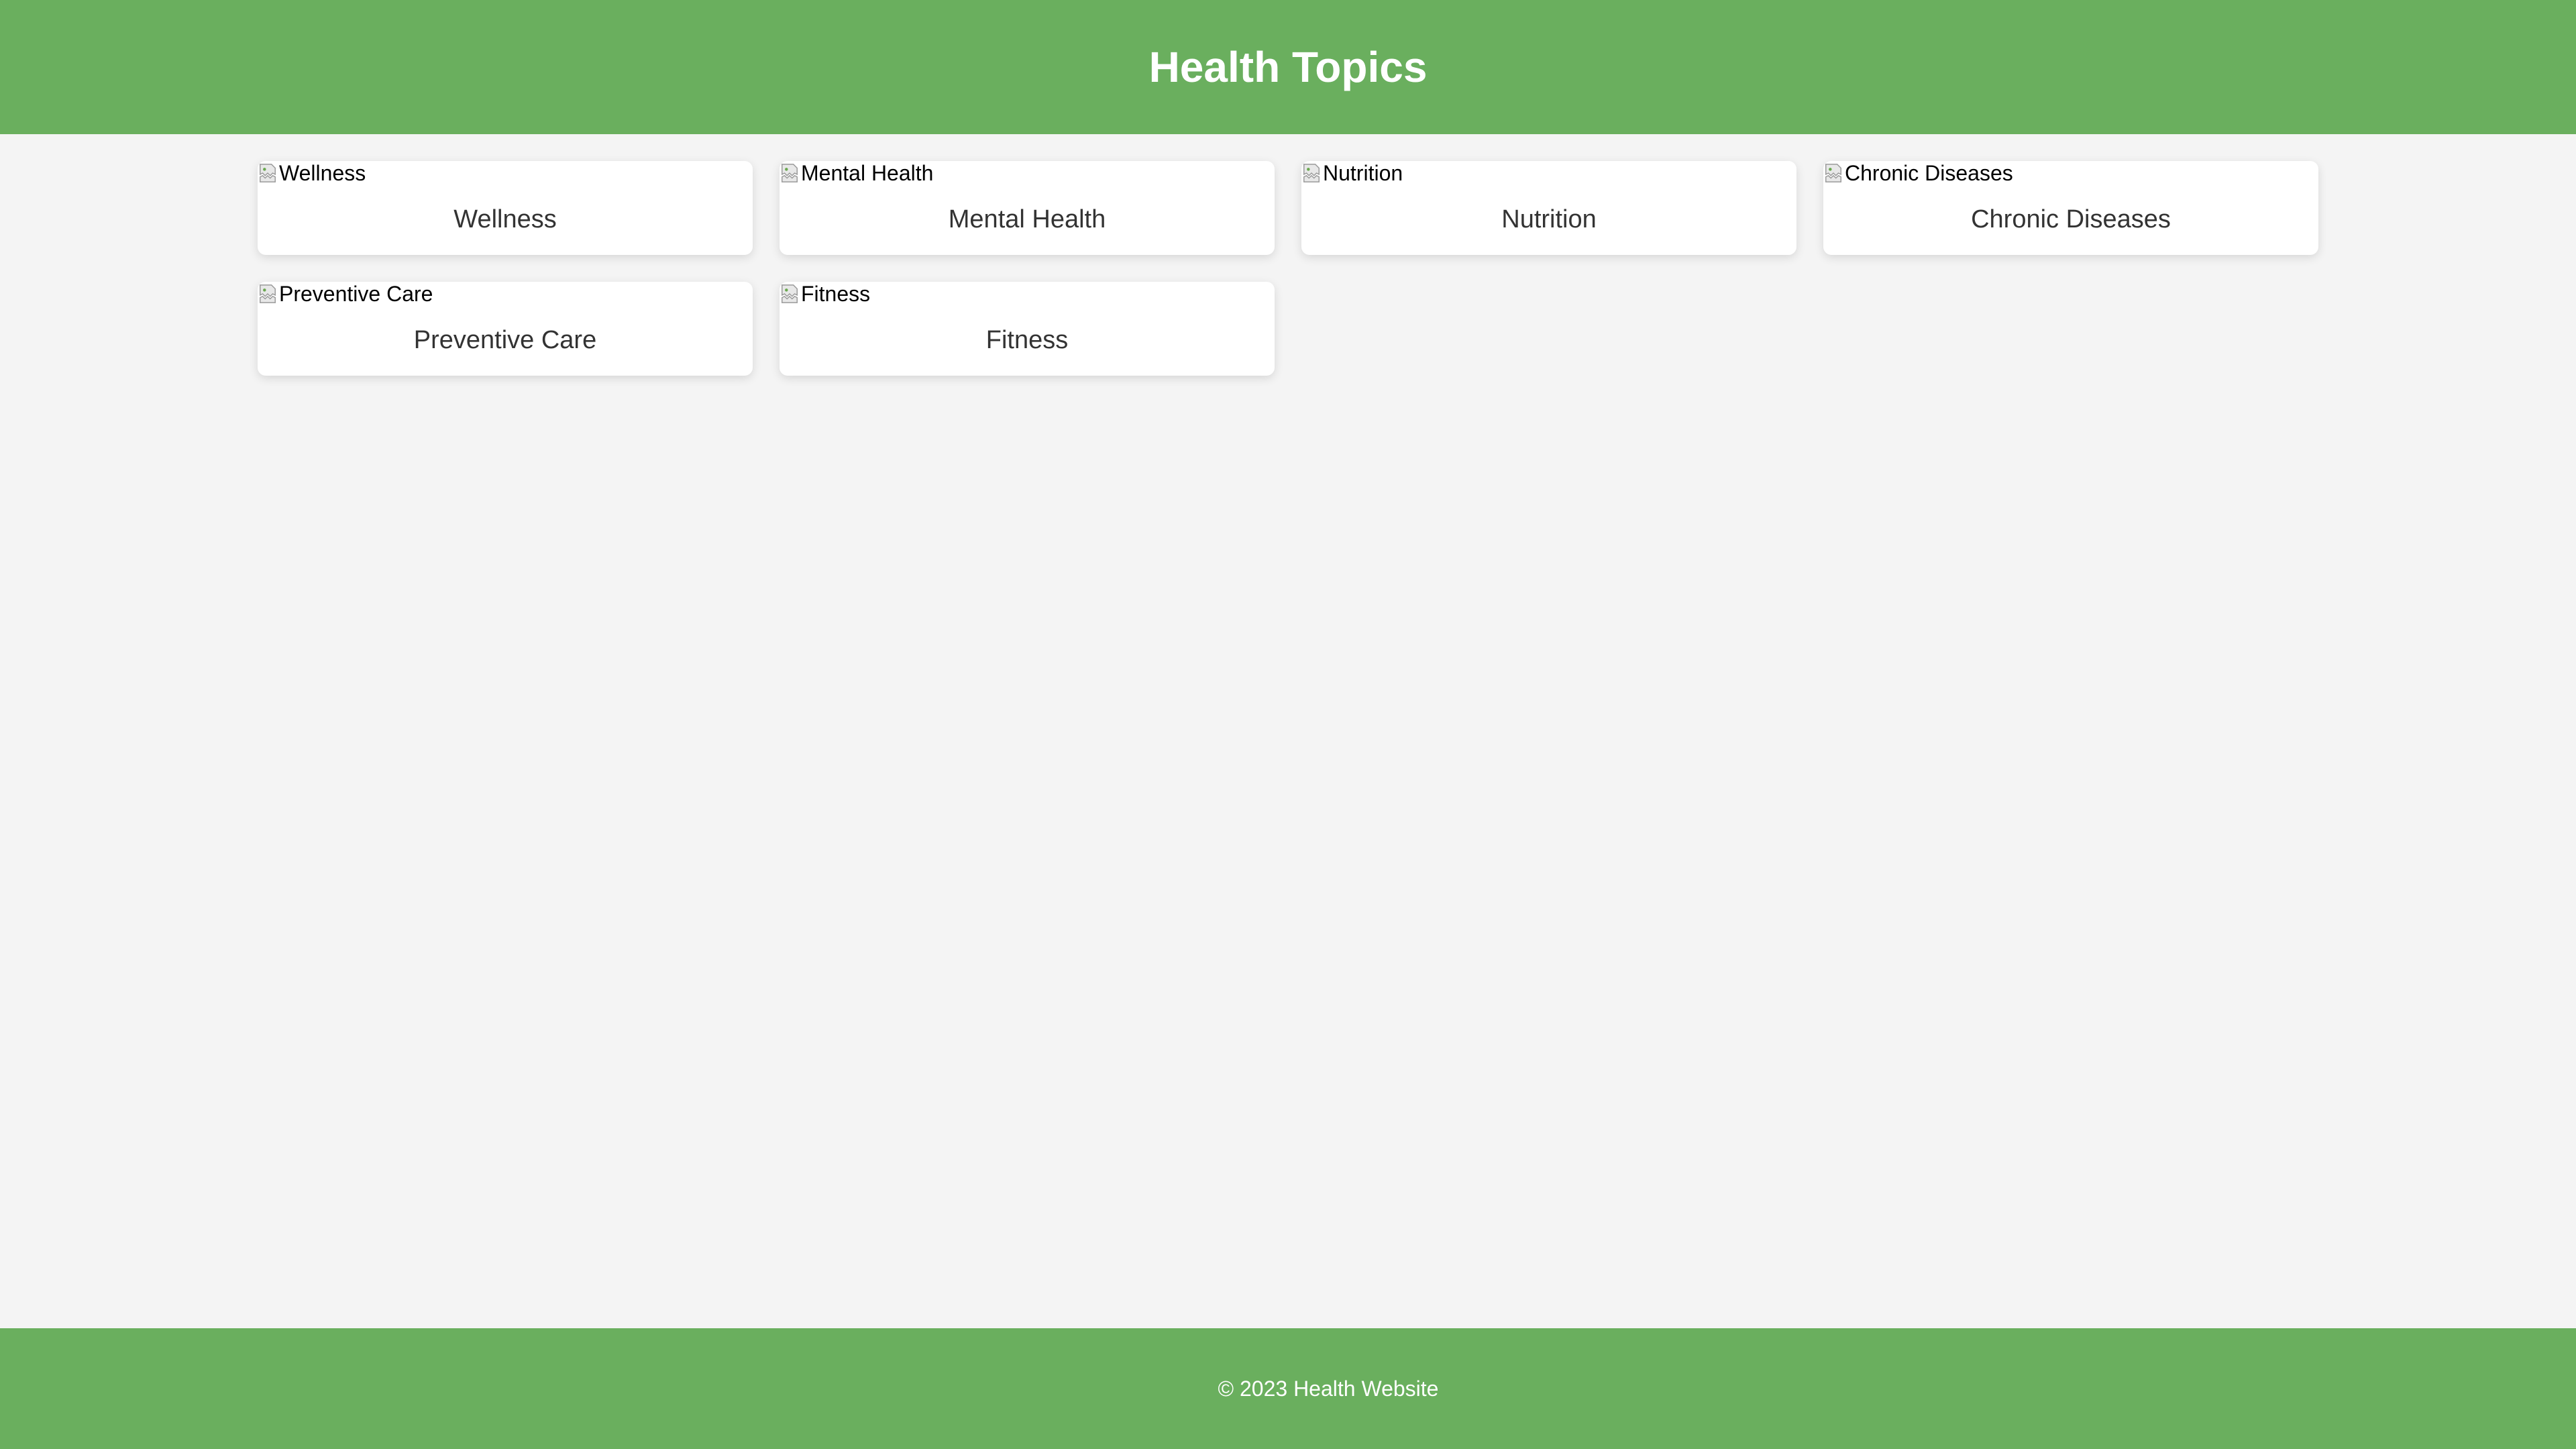 This screenshot has width=2576, height=1449. Describe the element at coordinates (1549, 219) in the screenshot. I see `topic-title: Nutrition` at that location.